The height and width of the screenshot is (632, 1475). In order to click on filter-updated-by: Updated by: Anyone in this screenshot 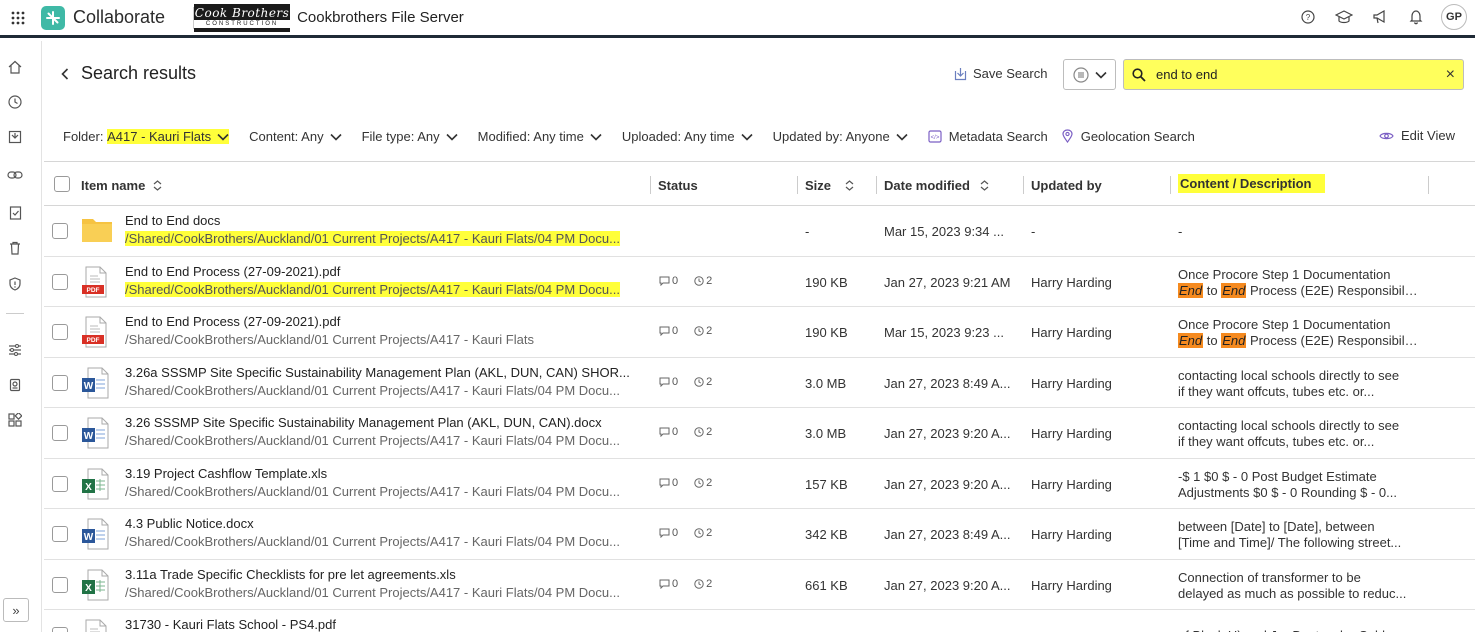, I will do `click(840, 136)`.